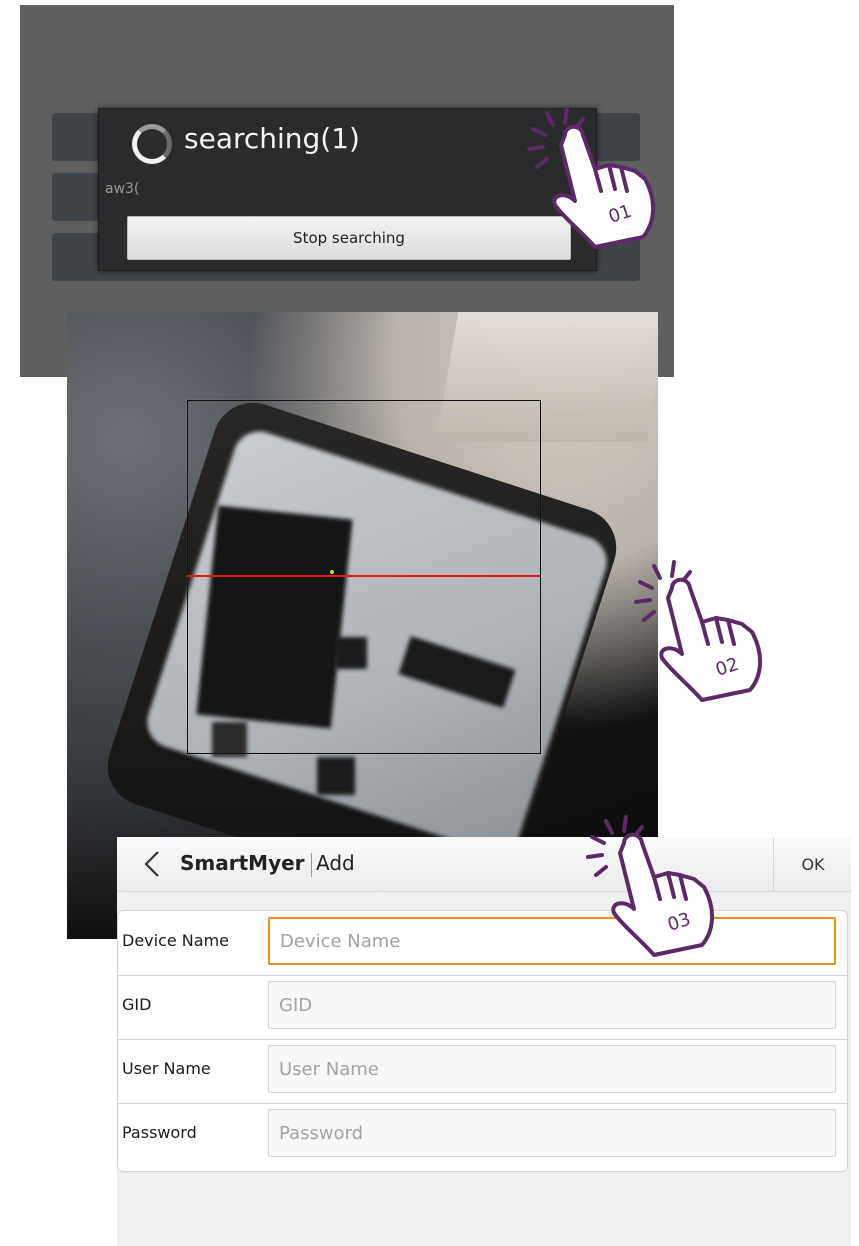  What do you see at coordinates (137, 1004) in the screenshot?
I see `gid-label: GID` at bounding box center [137, 1004].